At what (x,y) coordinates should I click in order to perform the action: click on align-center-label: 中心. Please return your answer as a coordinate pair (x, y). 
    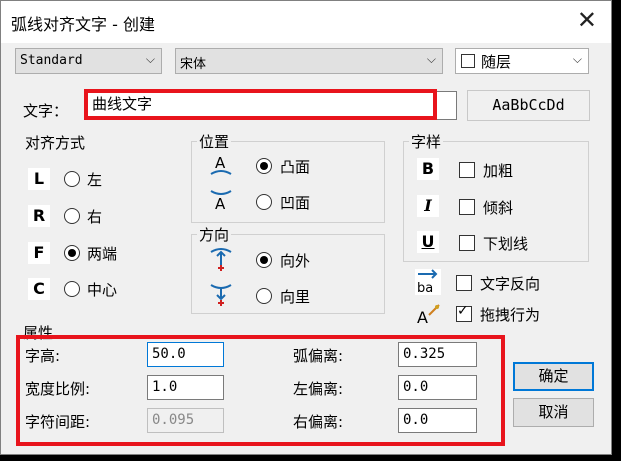
    Looking at the image, I should click on (102, 290).